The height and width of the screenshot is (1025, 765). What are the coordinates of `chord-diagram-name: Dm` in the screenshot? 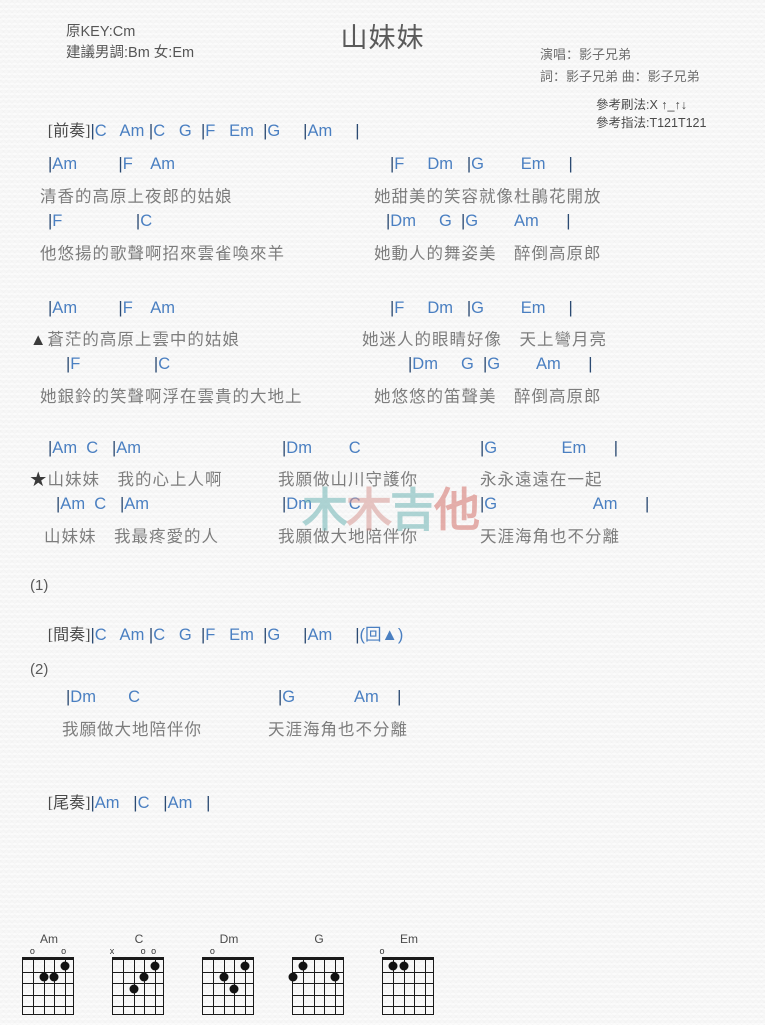 It's located at (229, 939).